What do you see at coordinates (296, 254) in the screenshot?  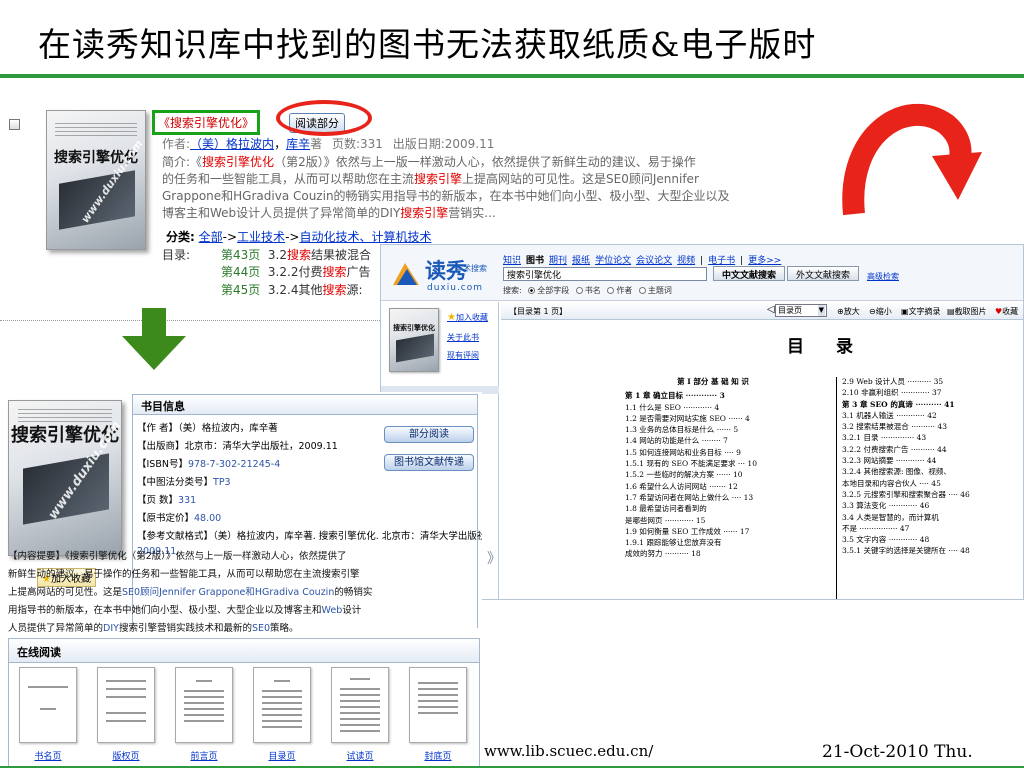 I see `toc-hit: 第43页 3.2搜索结果被混合` at bounding box center [296, 254].